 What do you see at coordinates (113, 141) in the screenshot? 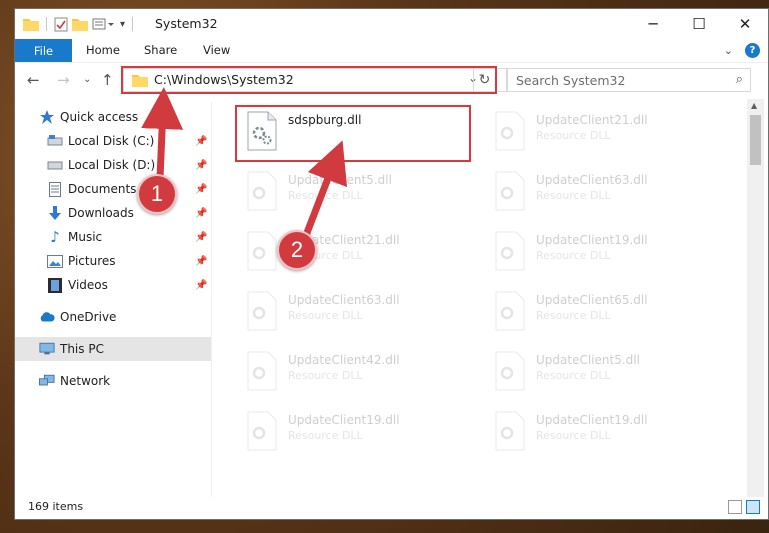
I see `nav-item-local-disk-c: Local Disk (C:) 📌` at bounding box center [113, 141].